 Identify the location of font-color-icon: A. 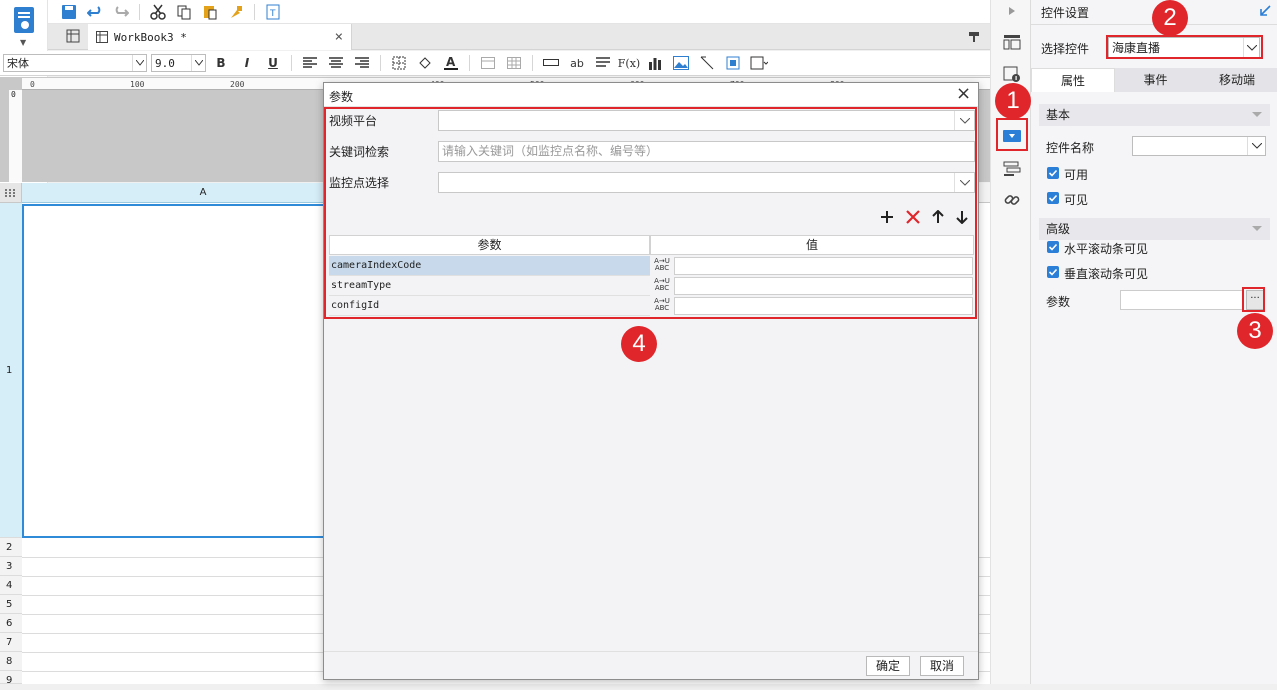
(451, 63).